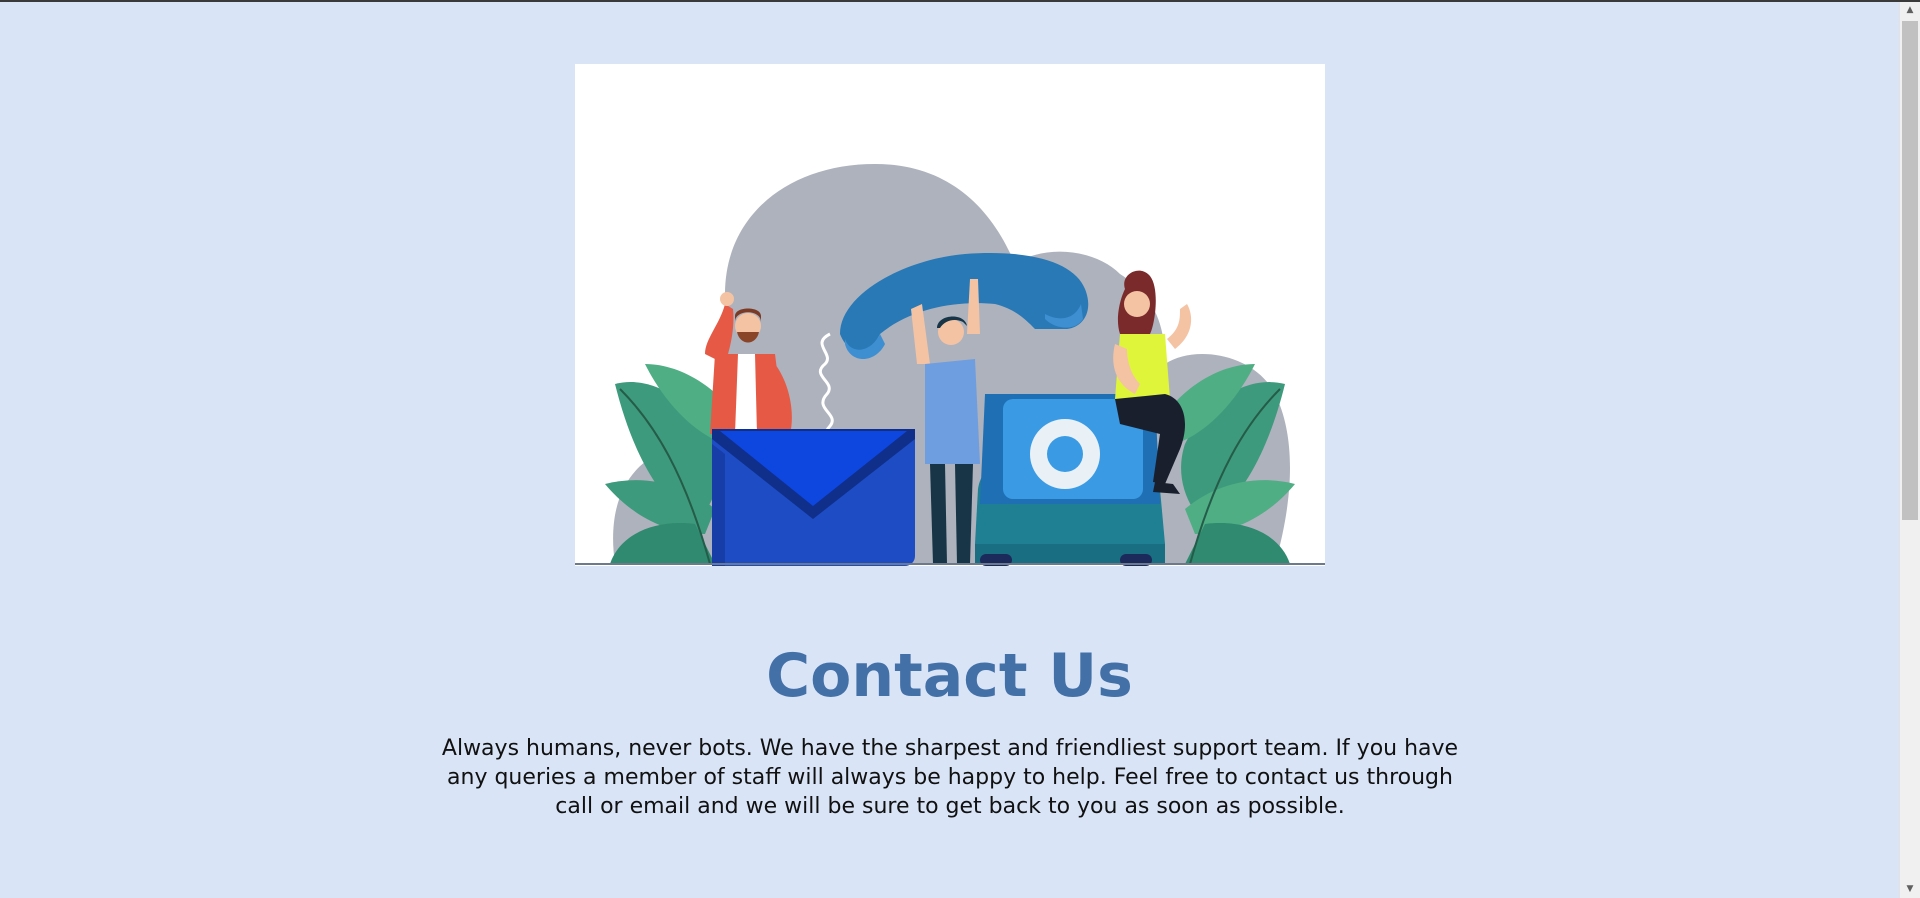  Describe the element at coordinates (949, 676) in the screenshot. I see `page-title: Contact Us` at that location.